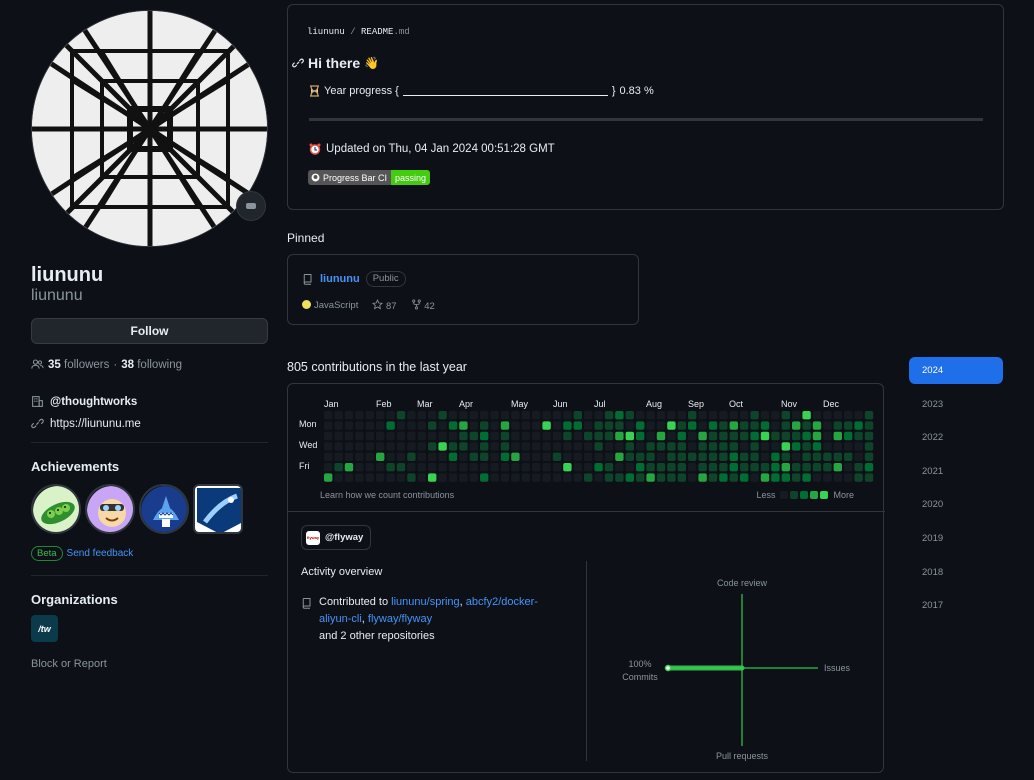 The image size is (1034, 780). What do you see at coordinates (340, 279) in the screenshot?
I see `pinned-repo-link: liununu` at bounding box center [340, 279].